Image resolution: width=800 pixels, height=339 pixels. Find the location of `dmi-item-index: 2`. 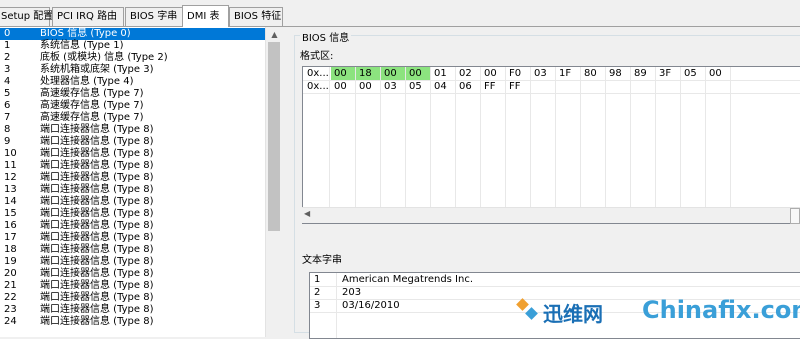

dmi-item-index: 2 is located at coordinates (7, 57).